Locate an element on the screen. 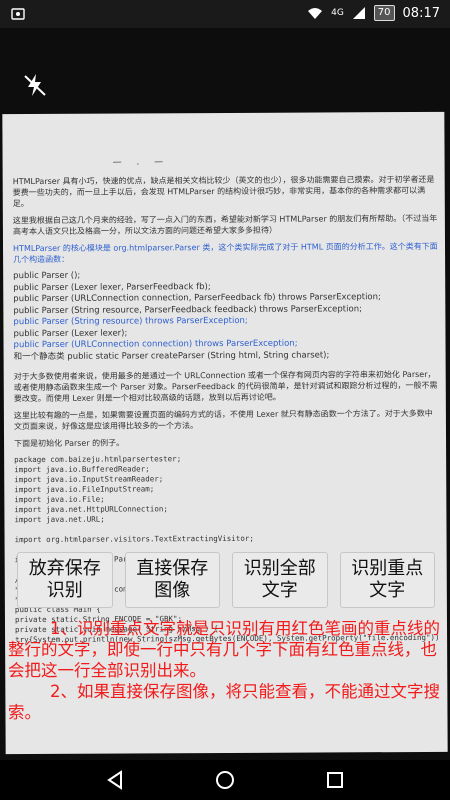 The width and height of the screenshot is (450, 800). recognize-key-button: 识别重点文字 is located at coordinates (387, 580).